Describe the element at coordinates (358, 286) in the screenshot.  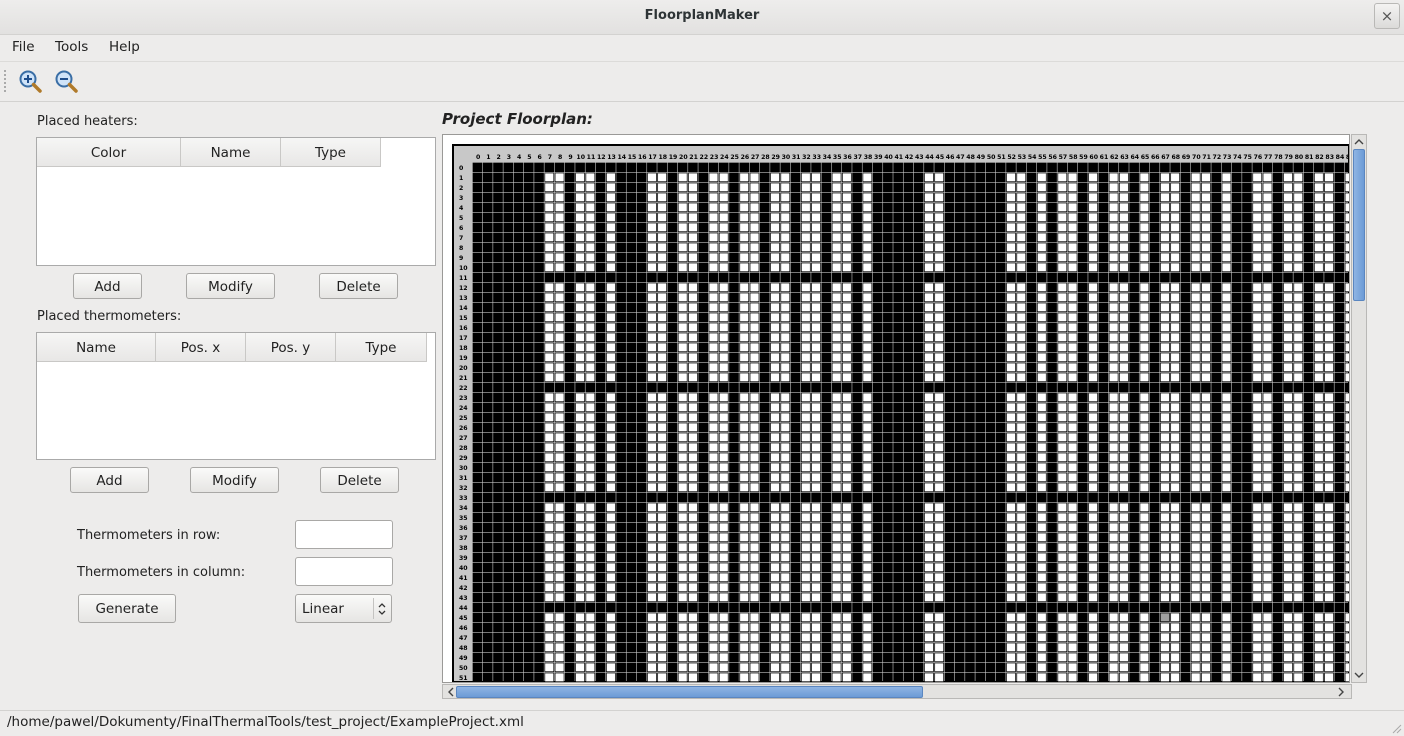
I see `heater-delete-button: Delete` at that location.